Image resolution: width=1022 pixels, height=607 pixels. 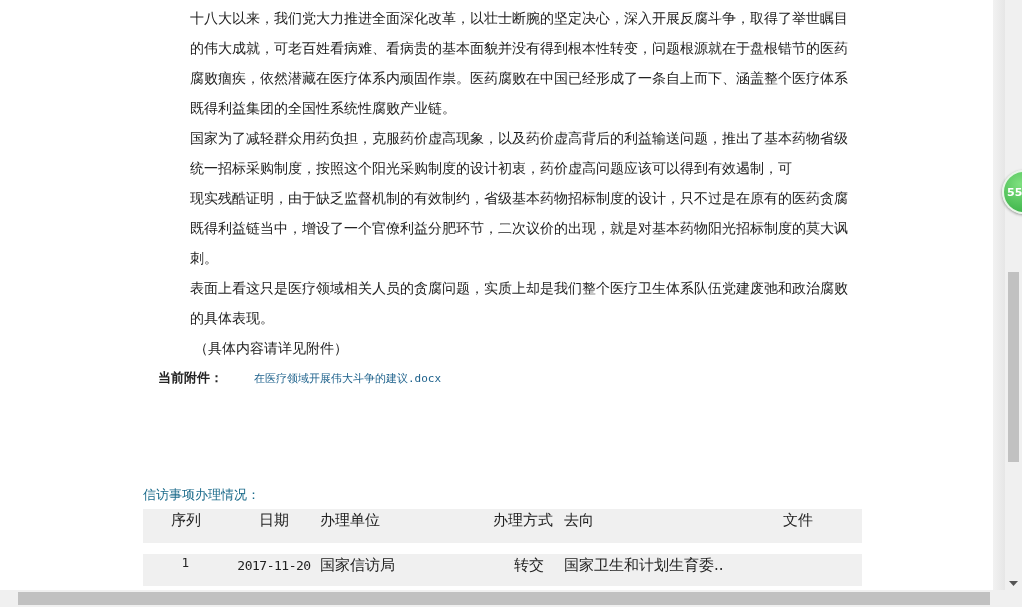 I want to click on article-paragraph: 现实残酷证明，由于缺乏监督机制的有效制约，省级基本药物招标制度的设计，只不过是在原有的医药贪腐既得利益链当中，增设了一个官僚利益分肥环节，二次议价的出现，就是对基本药物阳光招标制度的莫大讽刺。, so click(x=519, y=228).